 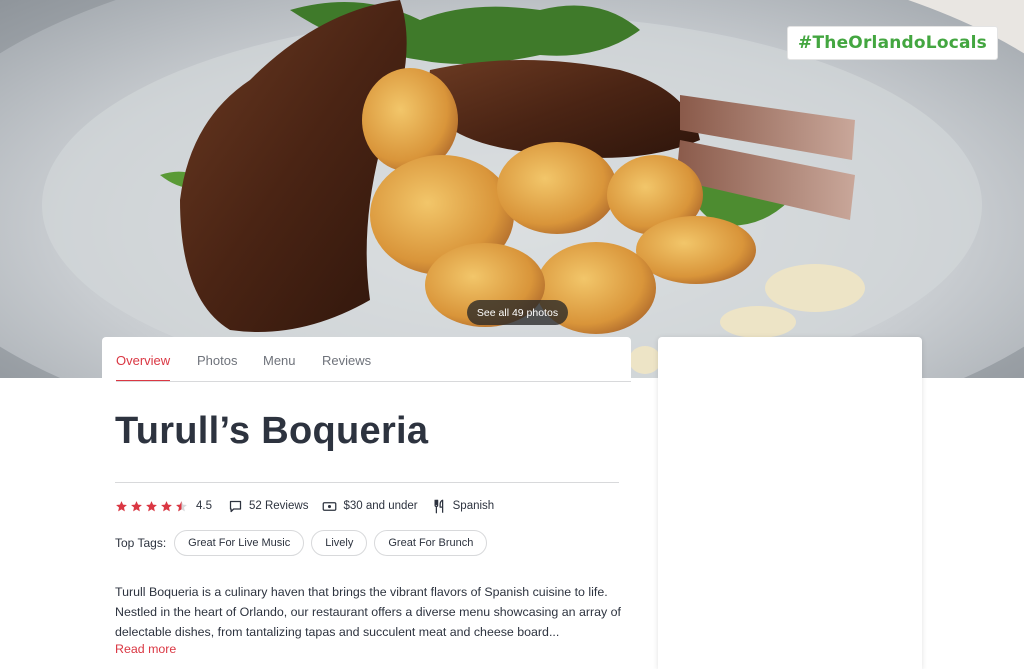 What do you see at coordinates (431, 543) in the screenshot?
I see `tag-chip: Great For Brunch` at bounding box center [431, 543].